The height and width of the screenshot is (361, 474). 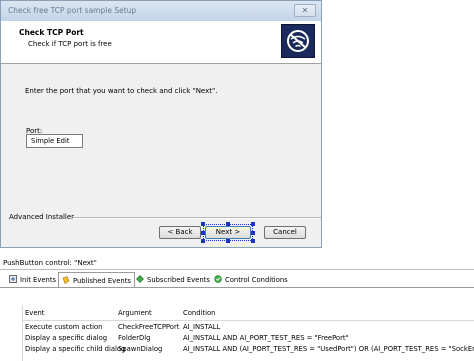 I want to click on tab-label: Control Conditions, so click(x=256, y=280).